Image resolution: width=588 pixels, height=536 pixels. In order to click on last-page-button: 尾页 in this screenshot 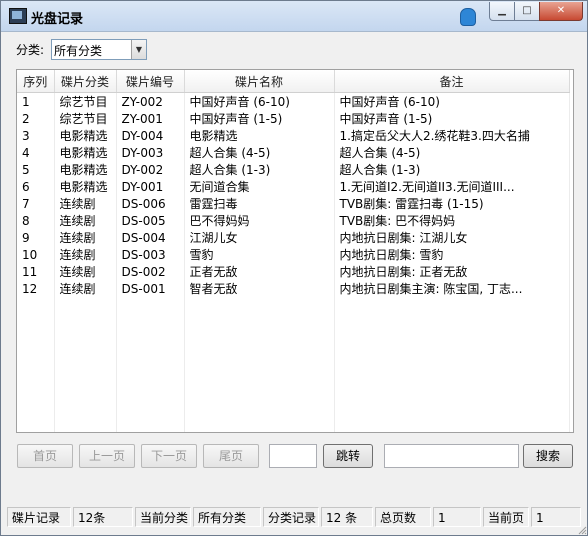, I will do `click(231, 456)`.